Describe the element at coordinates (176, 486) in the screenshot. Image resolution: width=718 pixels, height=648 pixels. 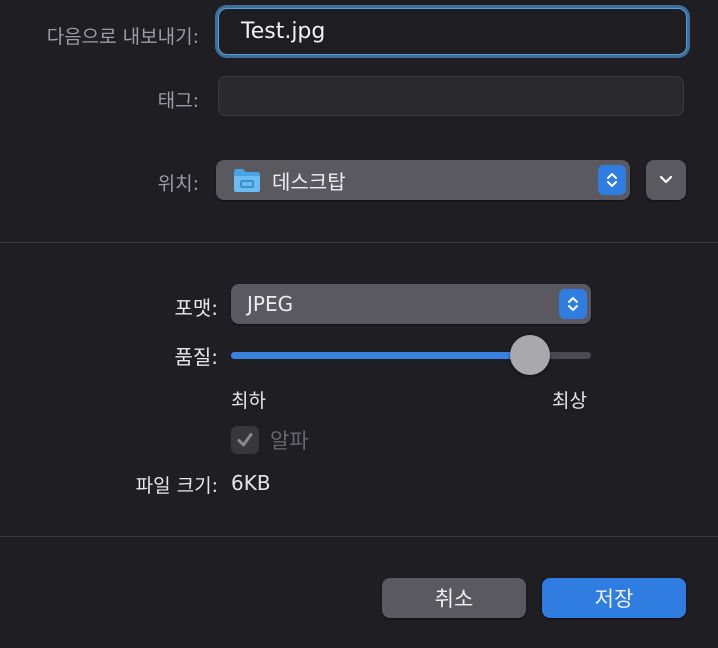
I see `file-size-label: 파일 크기:` at that location.